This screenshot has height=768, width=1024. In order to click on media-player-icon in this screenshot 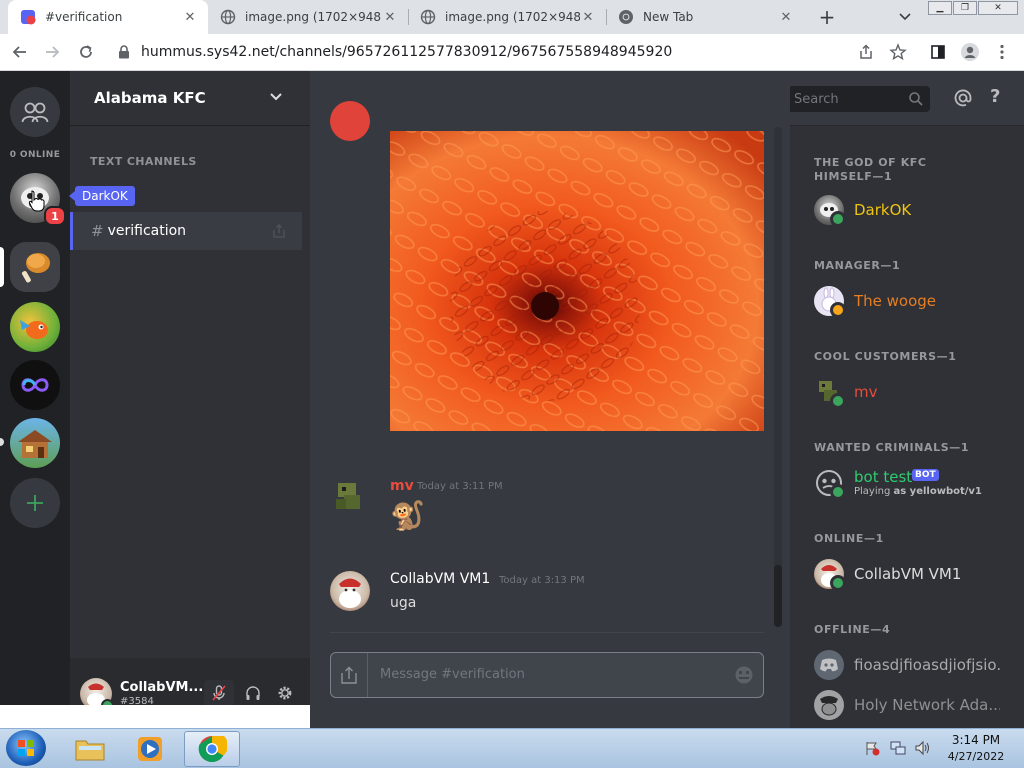, I will do `click(150, 749)`.